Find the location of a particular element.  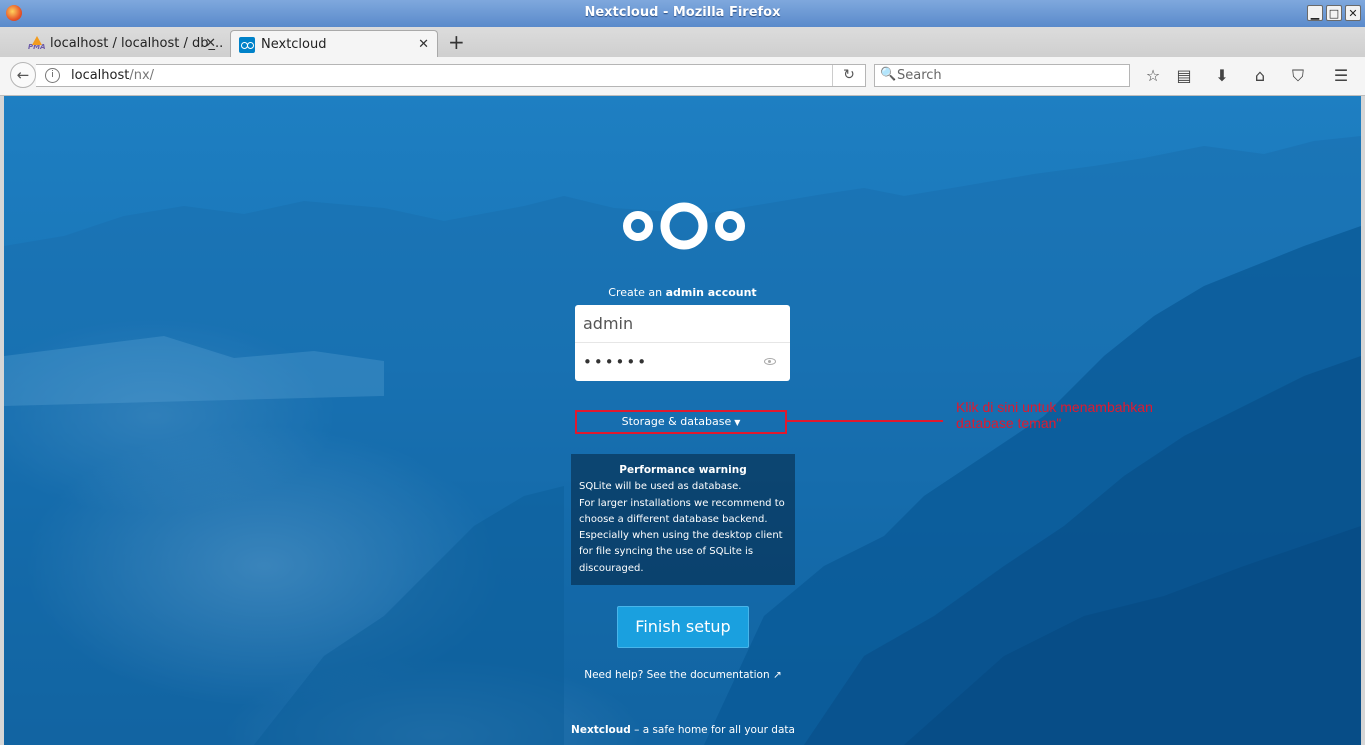

nextcloud-icon is located at coordinates (247, 45).